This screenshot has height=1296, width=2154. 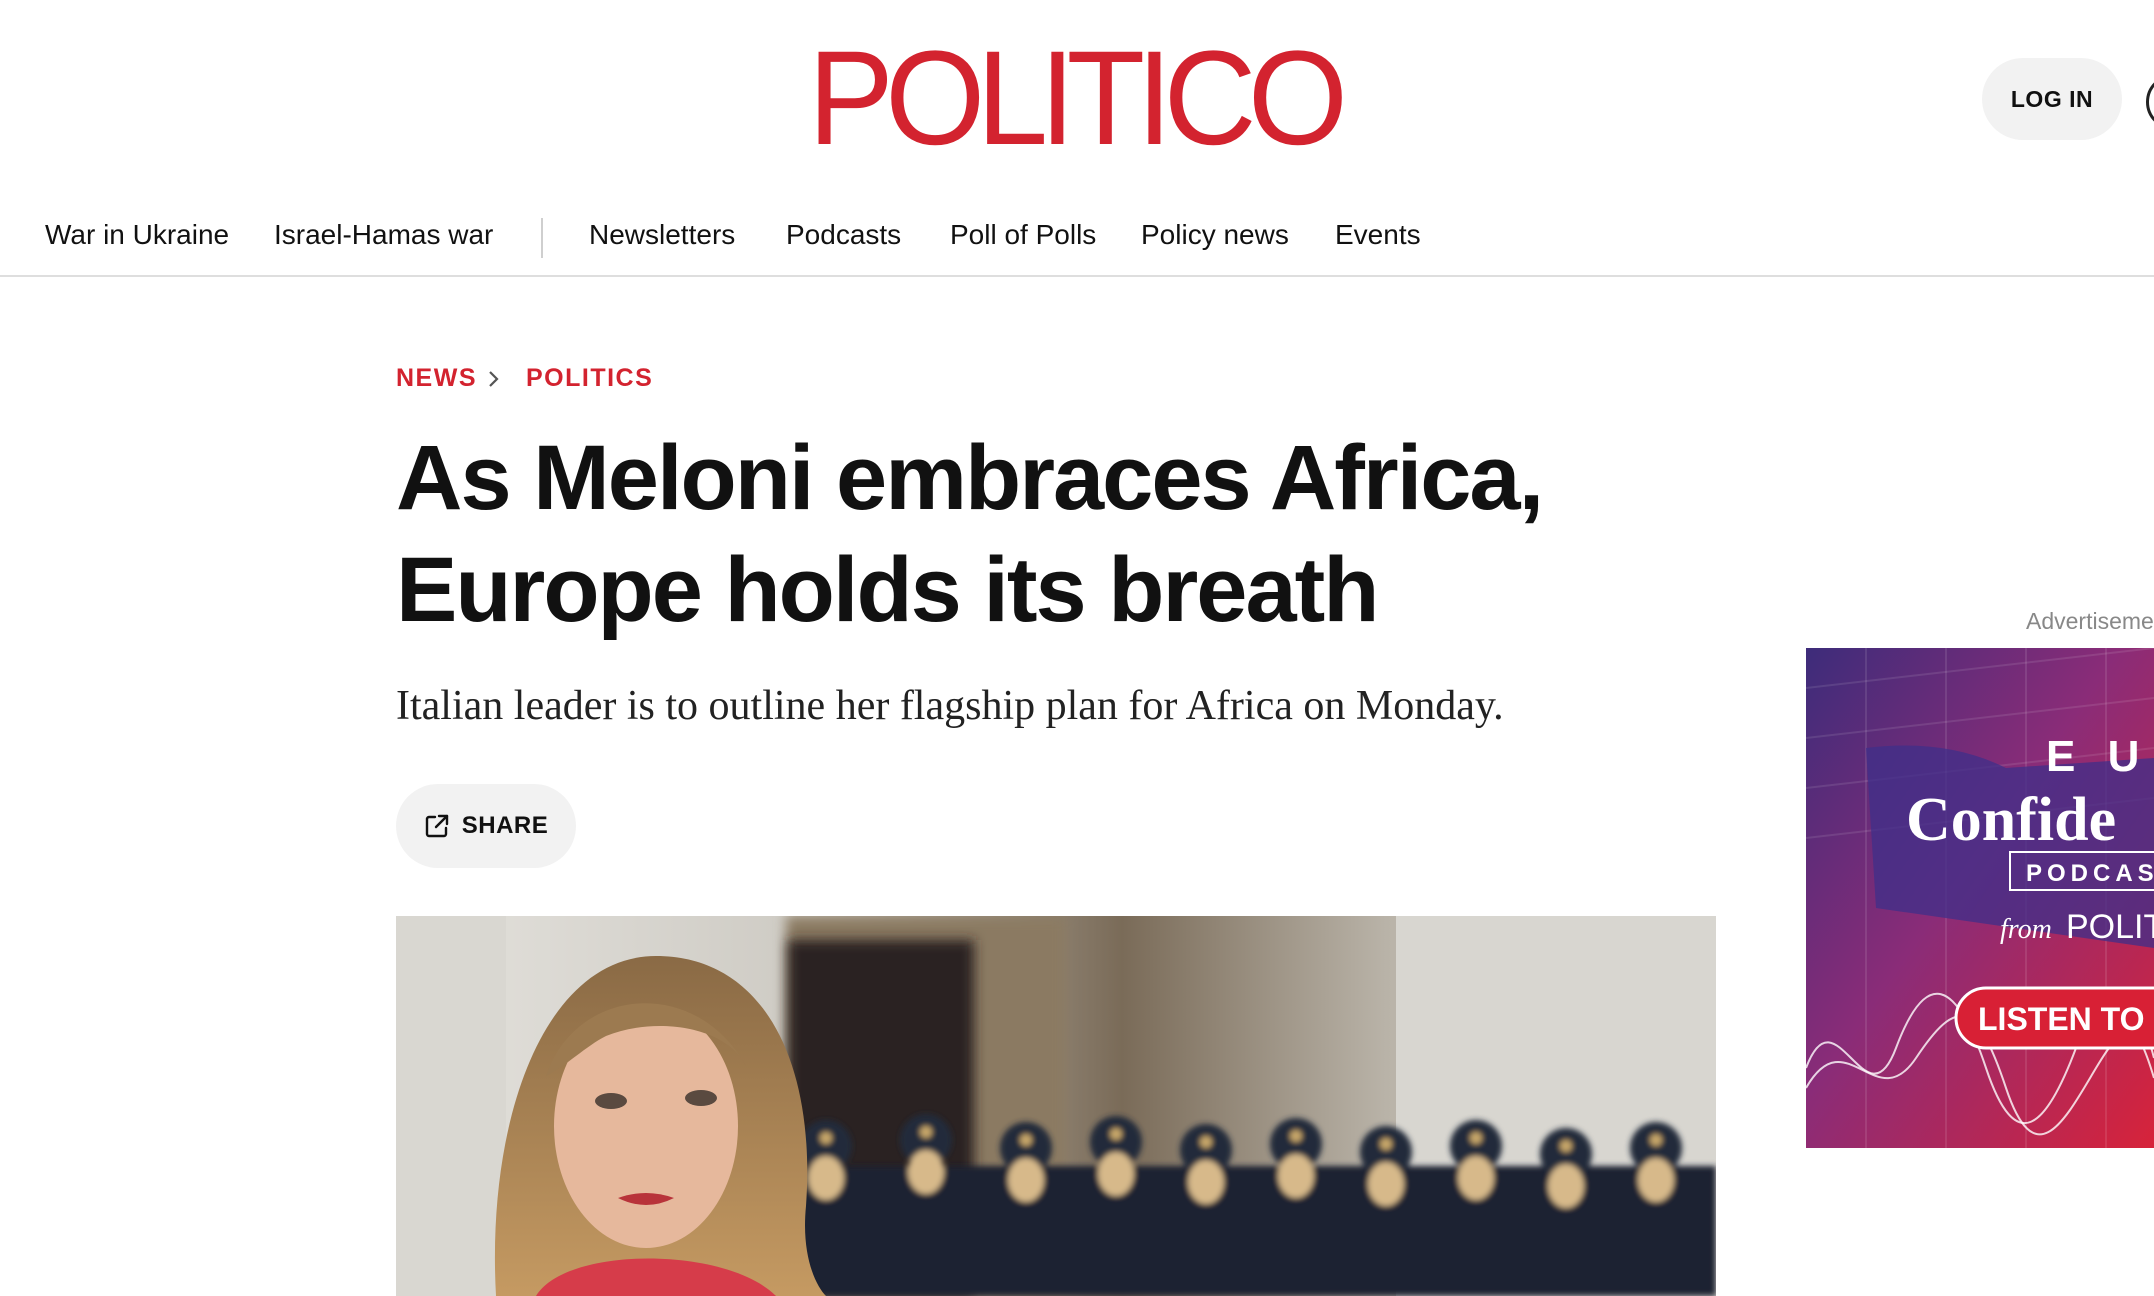 I want to click on politico-logo: POLITICO, so click(x=1078, y=99).